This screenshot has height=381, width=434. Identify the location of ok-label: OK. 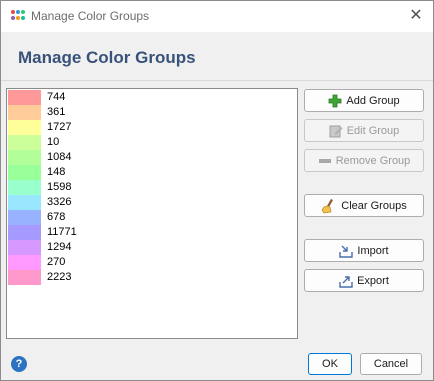
(330, 364).